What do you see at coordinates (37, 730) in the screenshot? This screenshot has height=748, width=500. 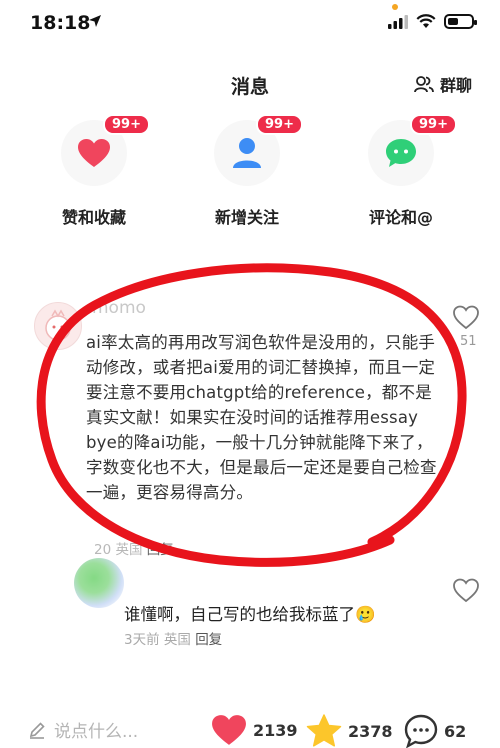 I see `pencil-icon` at bounding box center [37, 730].